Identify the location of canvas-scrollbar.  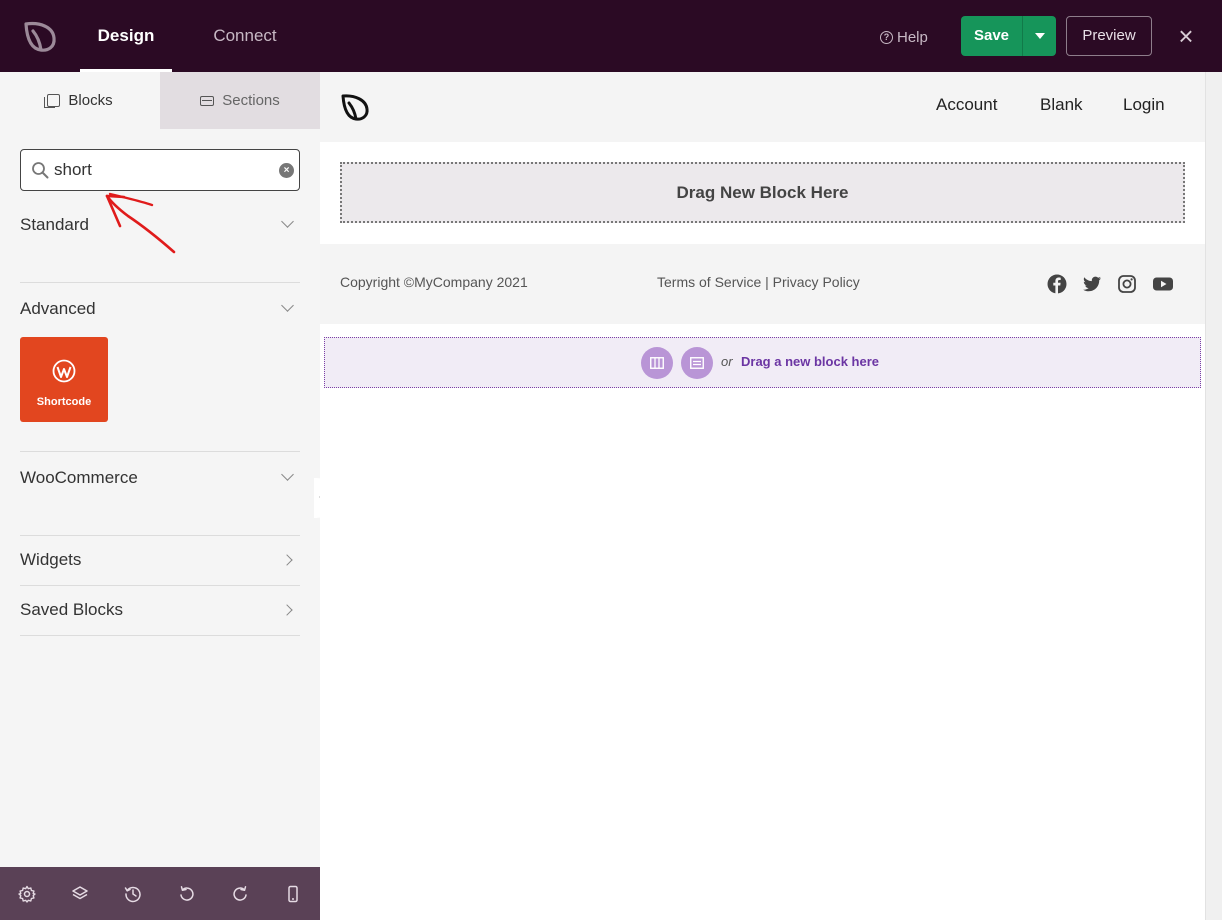
(1213, 496).